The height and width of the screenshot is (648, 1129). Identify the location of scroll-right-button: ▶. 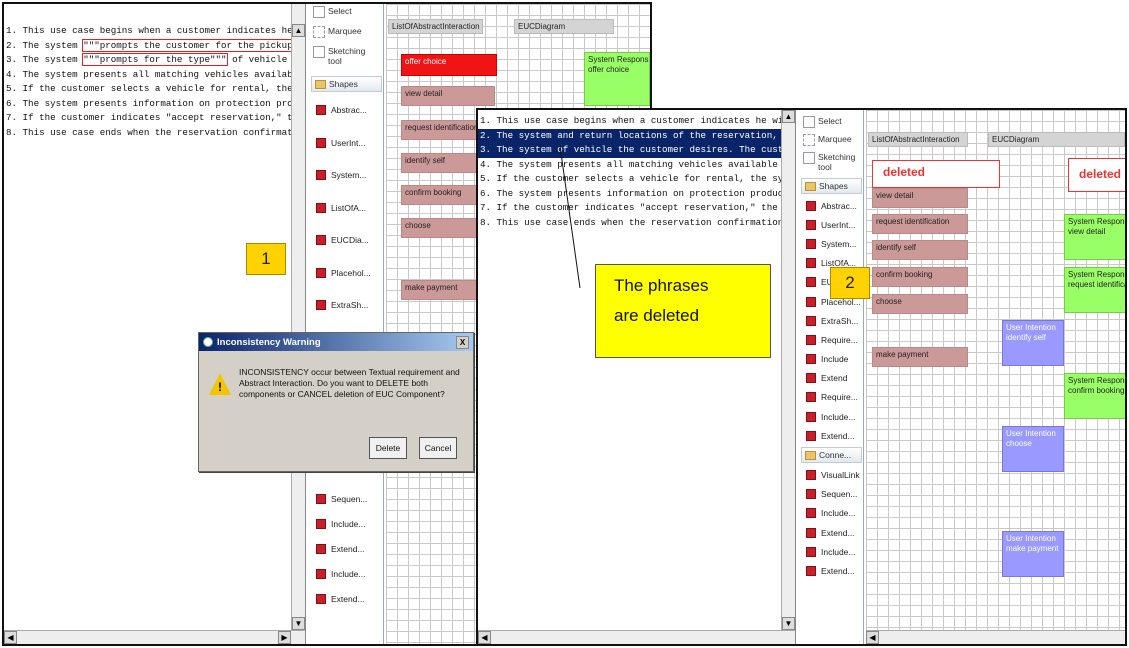
(284, 637).